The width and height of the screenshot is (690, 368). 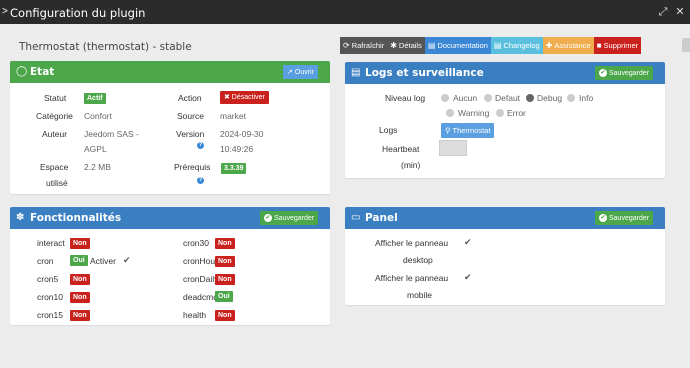 What do you see at coordinates (103, 261) in the screenshot?
I see `cron-activer-label: Activer` at bounding box center [103, 261].